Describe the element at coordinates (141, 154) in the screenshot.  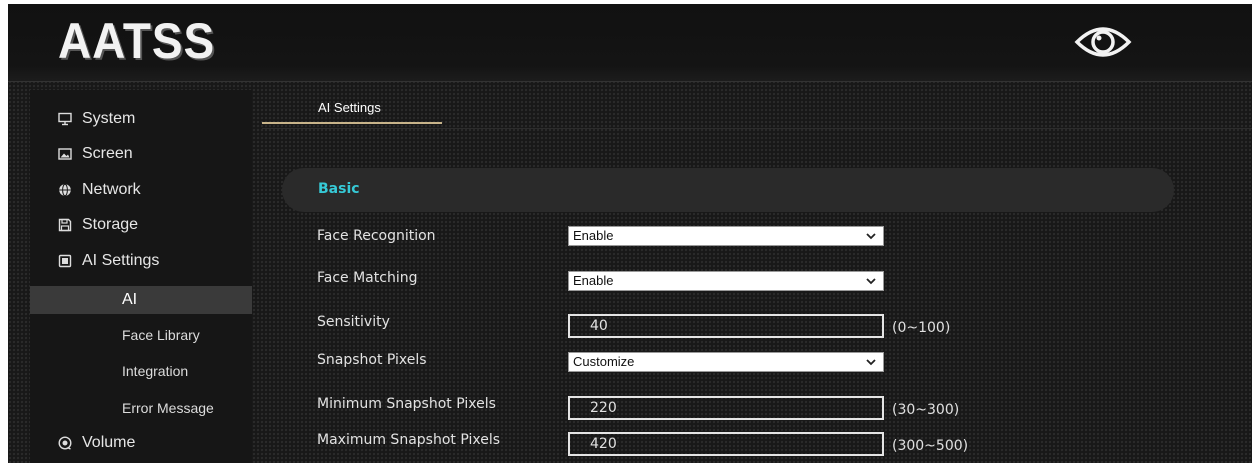
I see `sidebar-item-screen: Screen` at that location.